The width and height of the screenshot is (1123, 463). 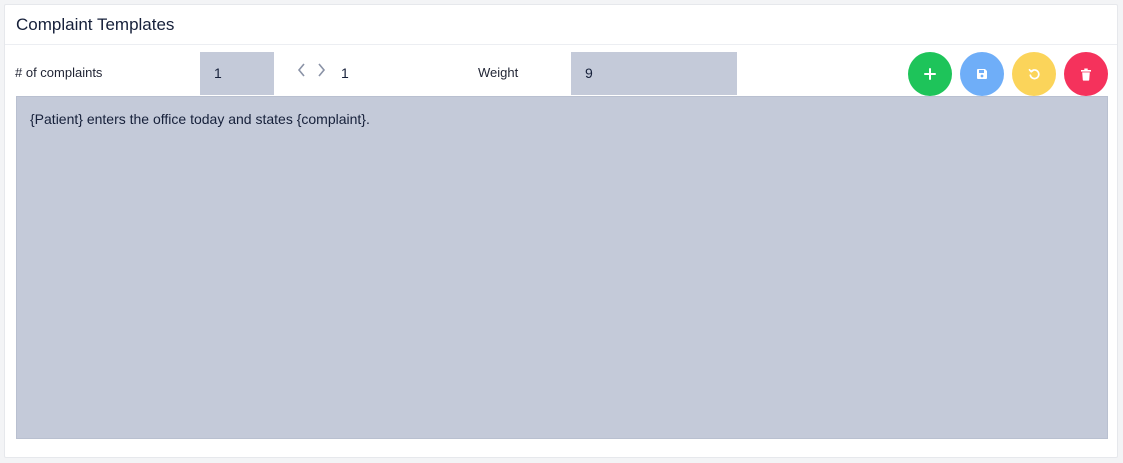 I want to click on chevron-right-icon, so click(x=321, y=70).